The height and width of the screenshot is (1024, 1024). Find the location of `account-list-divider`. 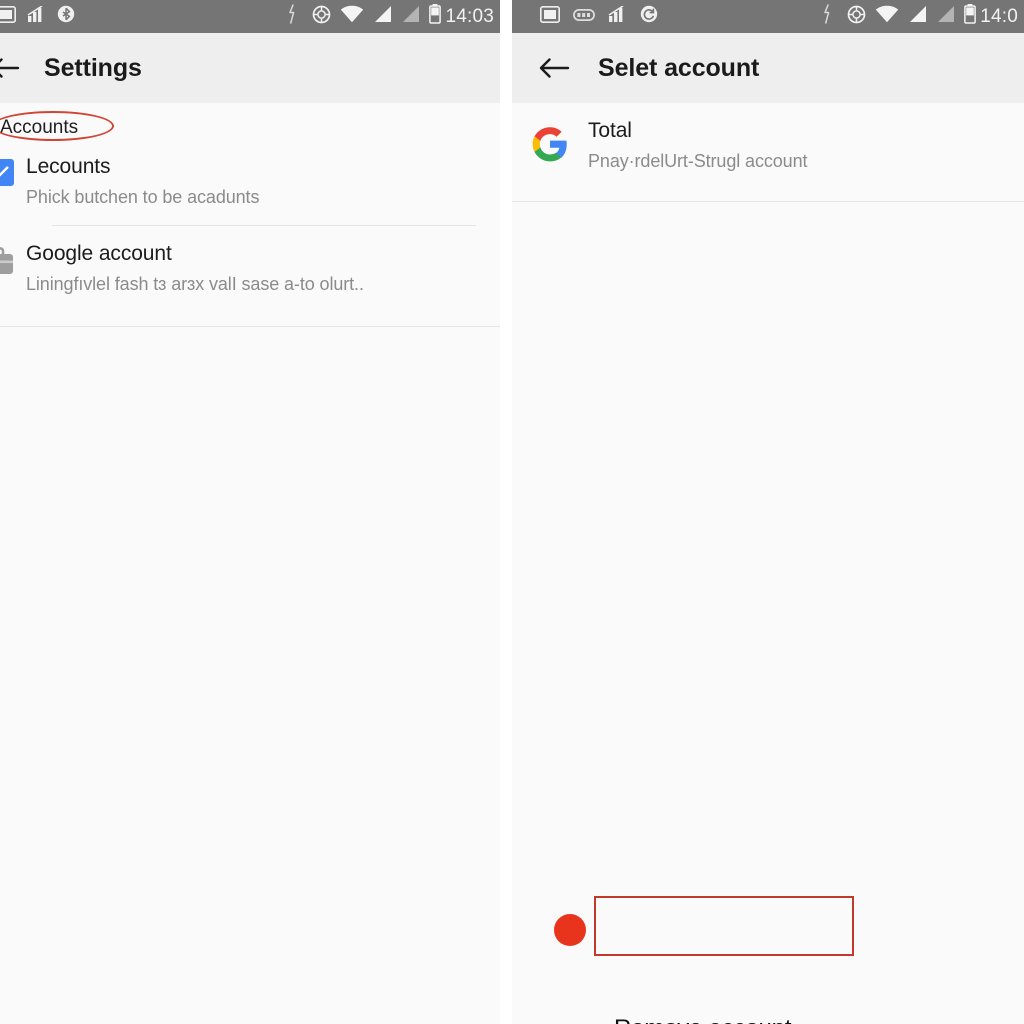

account-list-divider is located at coordinates (768, 202).